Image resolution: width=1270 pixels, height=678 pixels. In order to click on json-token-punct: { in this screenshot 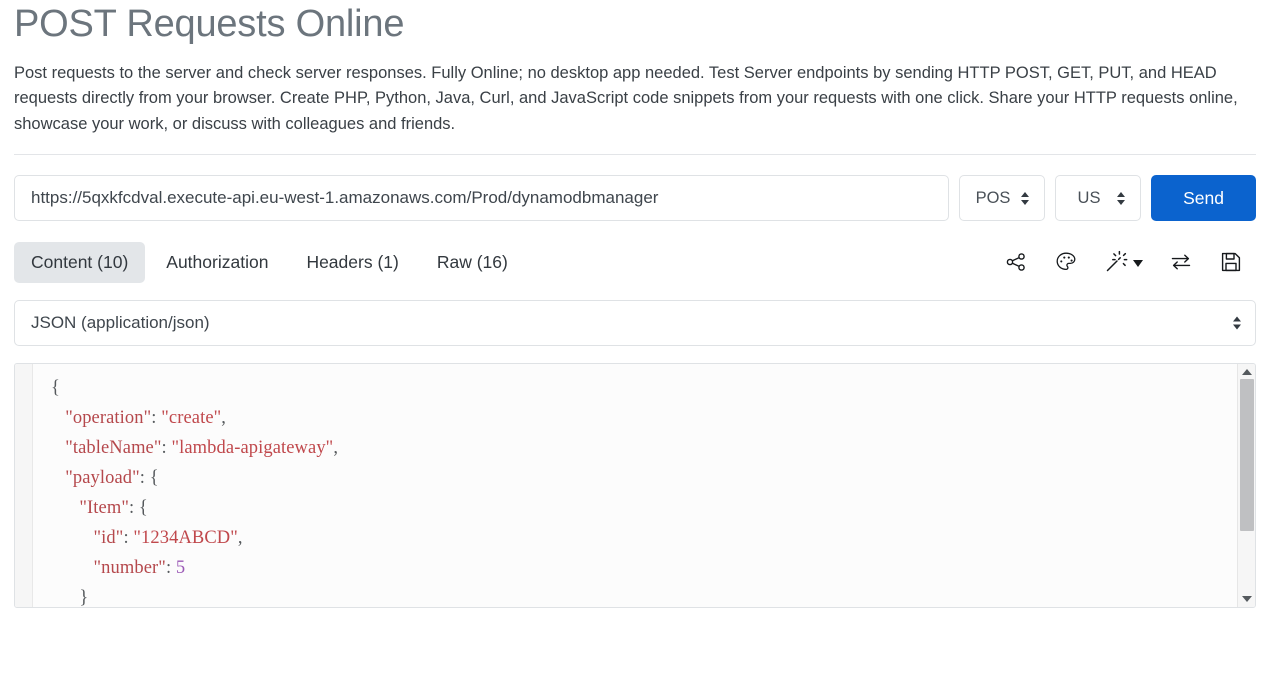, I will do `click(55, 388)`.